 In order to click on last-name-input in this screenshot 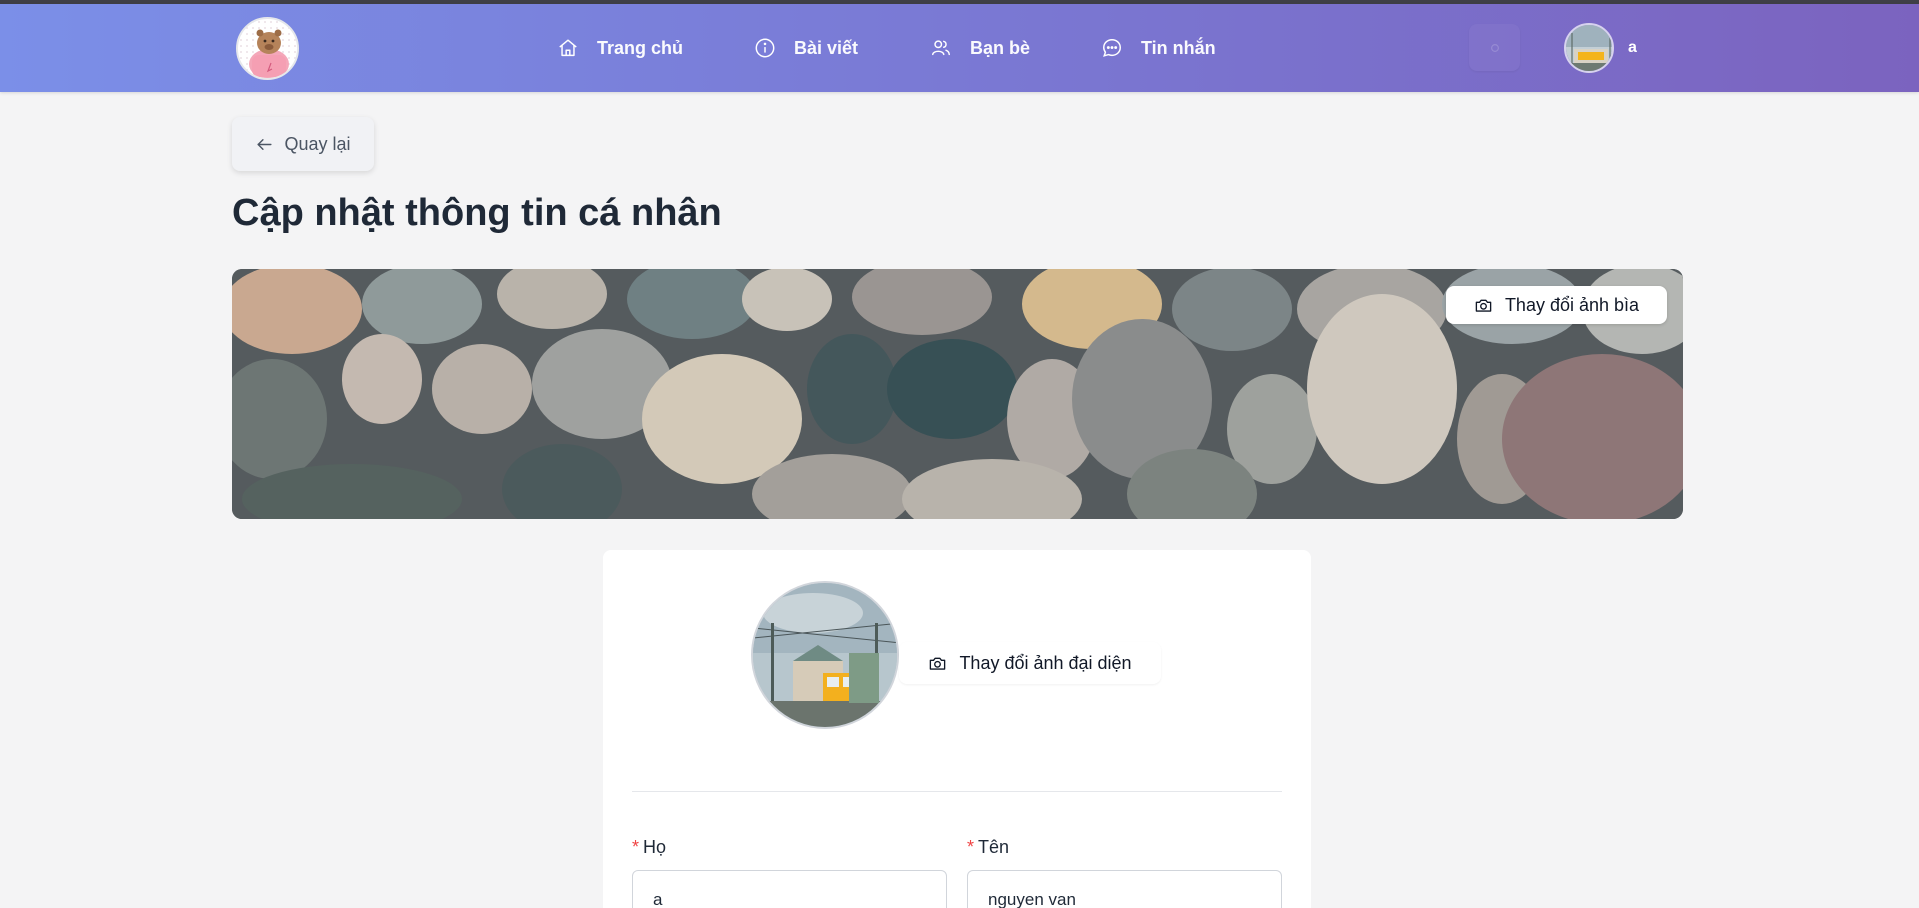, I will do `click(789, 889)`.